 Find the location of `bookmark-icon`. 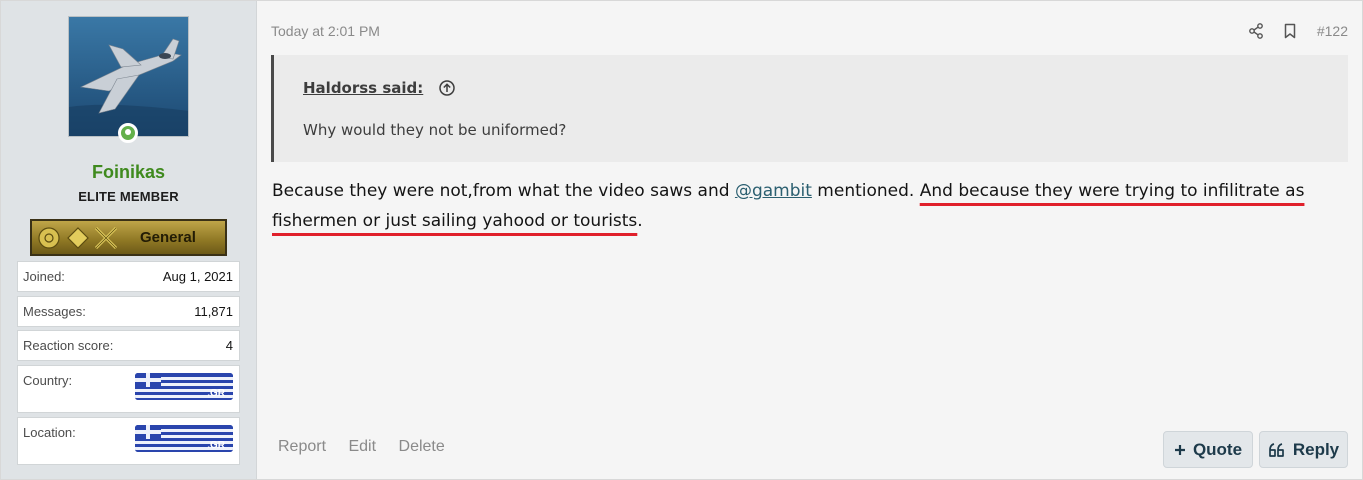

bookmark-icon is located at coordinates (1290, 31).